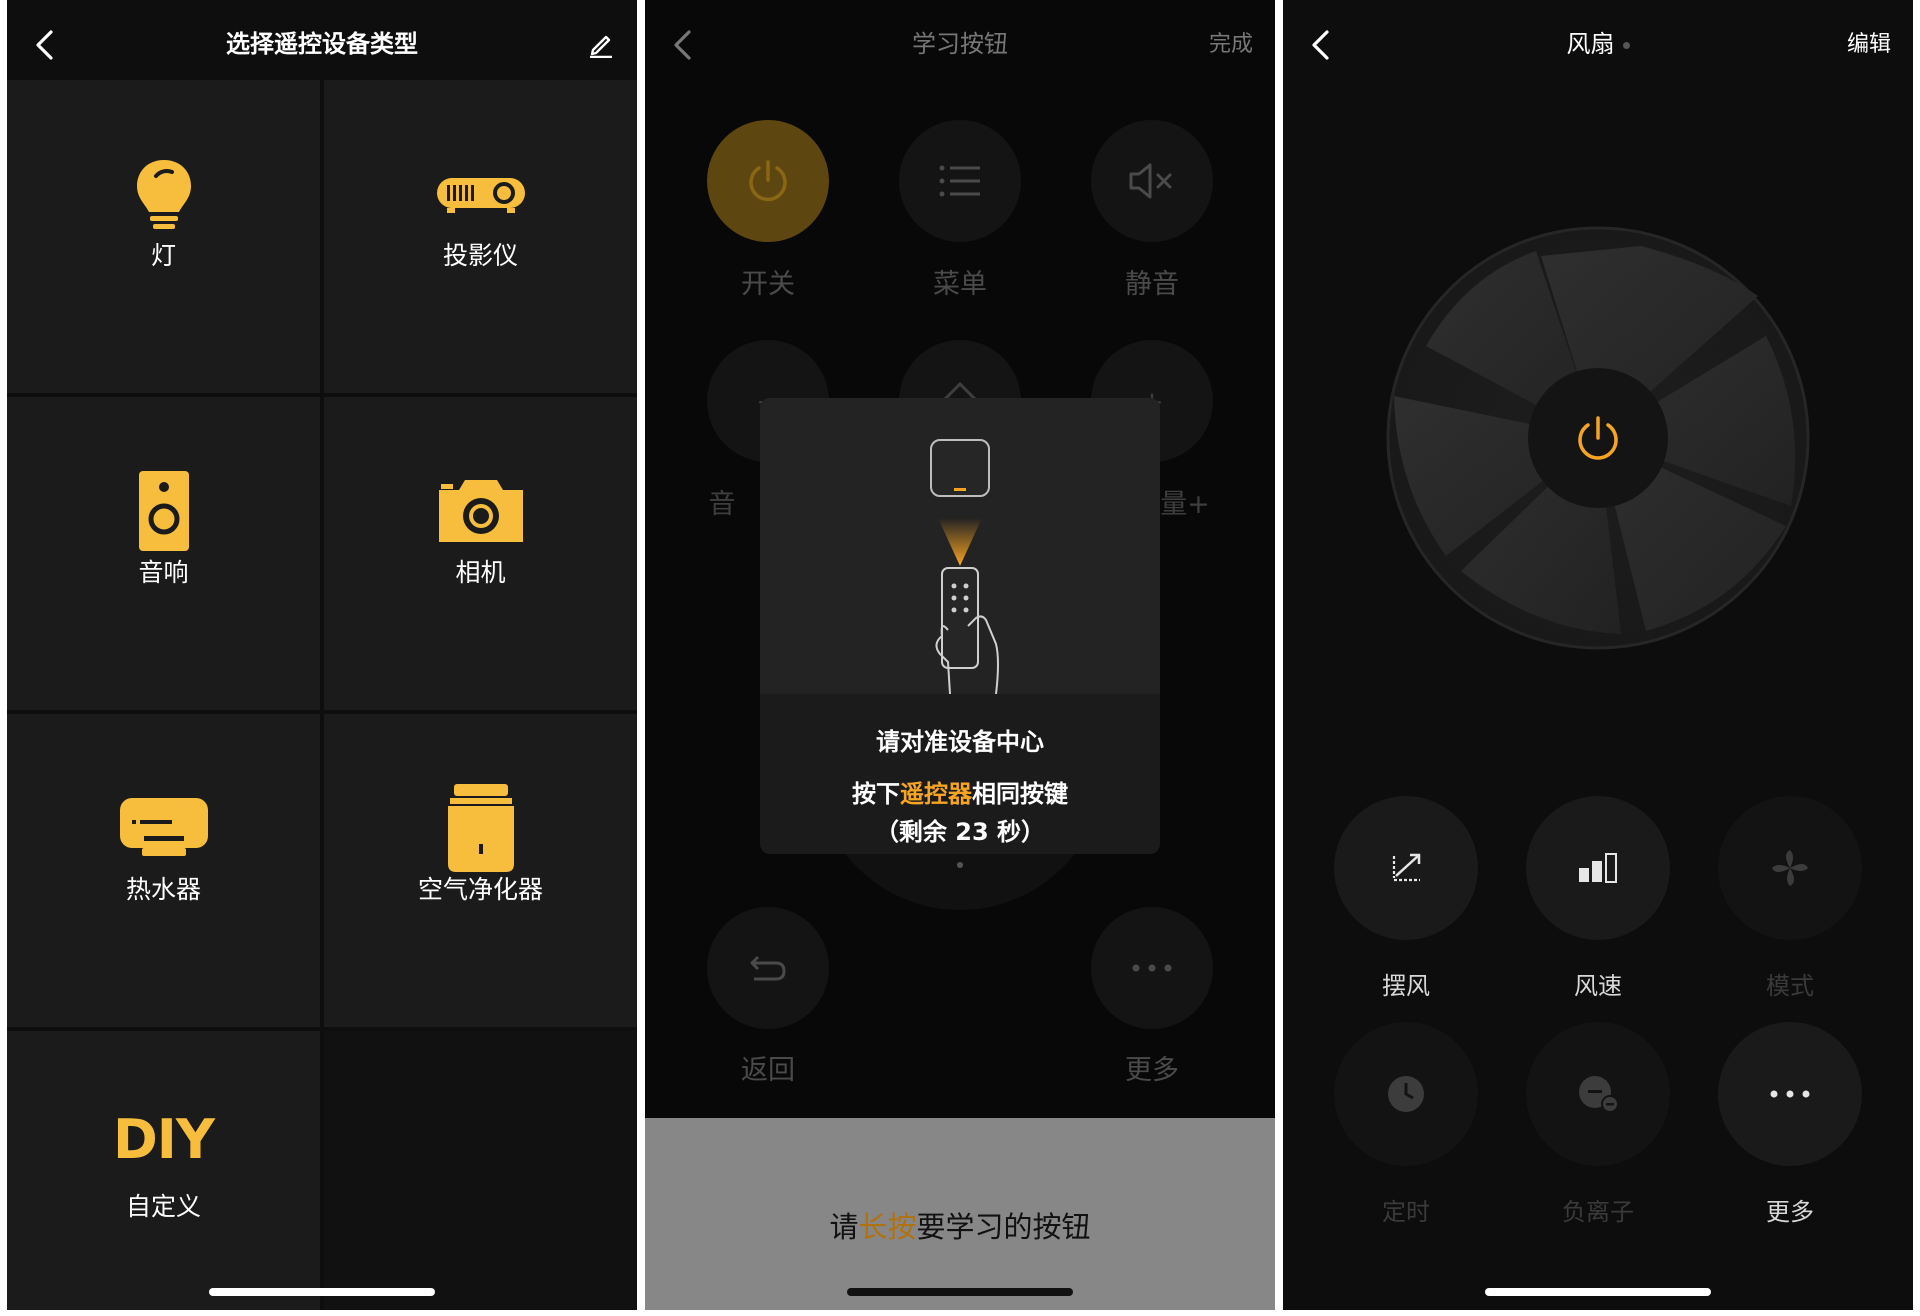  I want to click on fan-speed-button, so click(1598, 868).